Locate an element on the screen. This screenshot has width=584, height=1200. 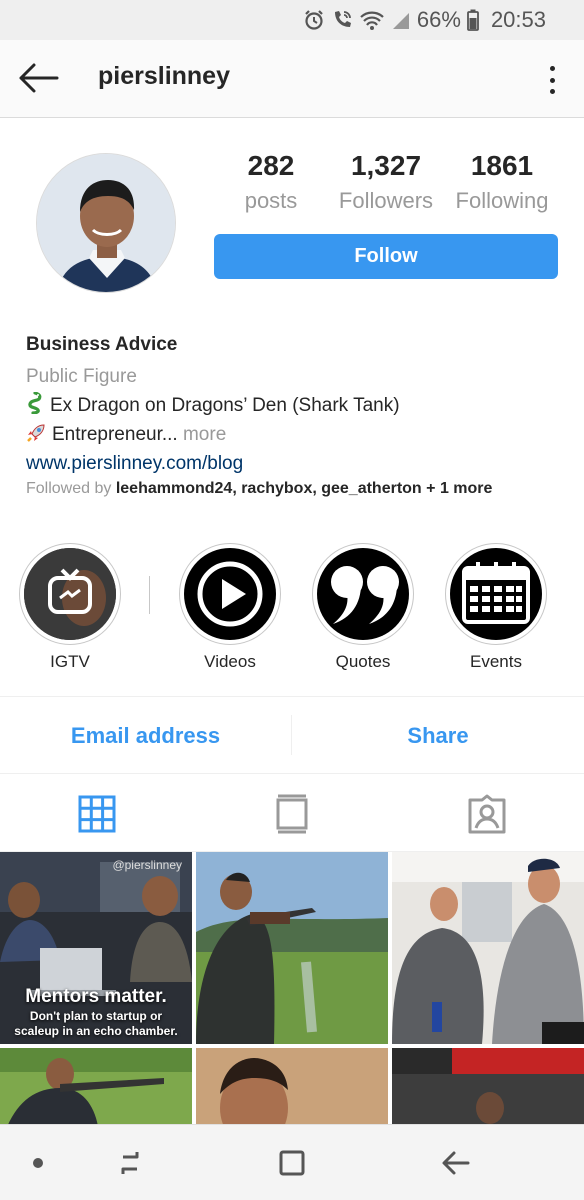
post-watermark: @pierslinney is located at coordinates (147, 865).